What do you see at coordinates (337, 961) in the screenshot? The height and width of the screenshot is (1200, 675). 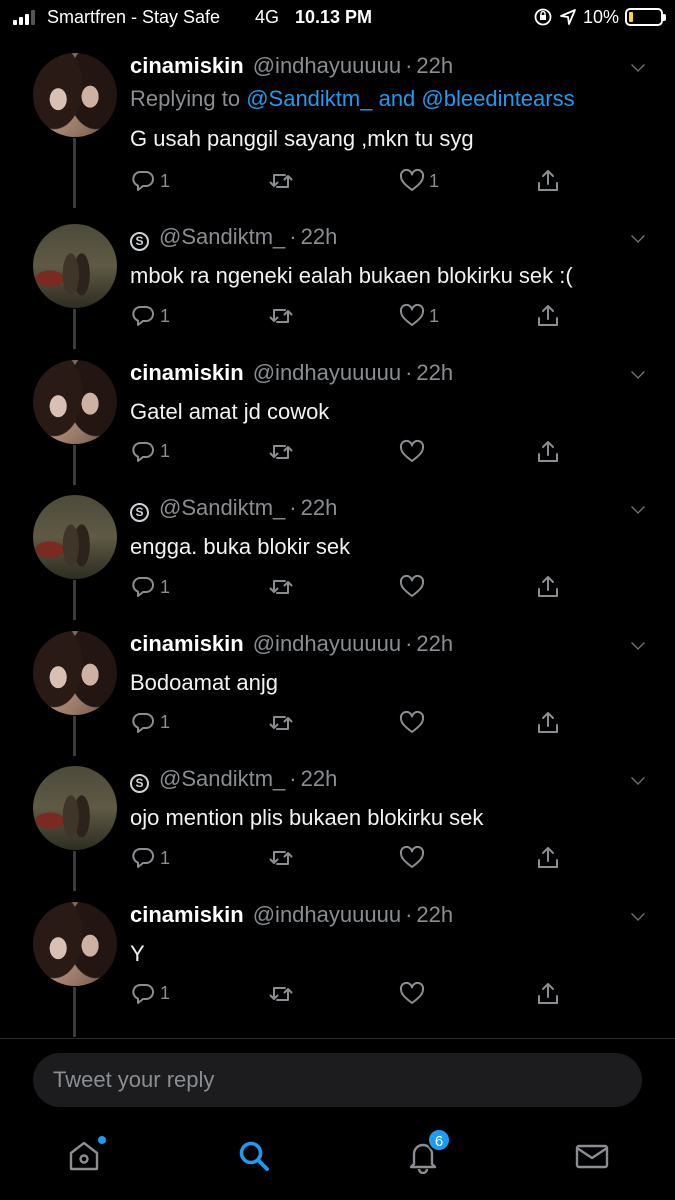 I see `tweet: cinamiskin @indhayuuuuu · 22h Y 1` at bounding box center [337, 961].